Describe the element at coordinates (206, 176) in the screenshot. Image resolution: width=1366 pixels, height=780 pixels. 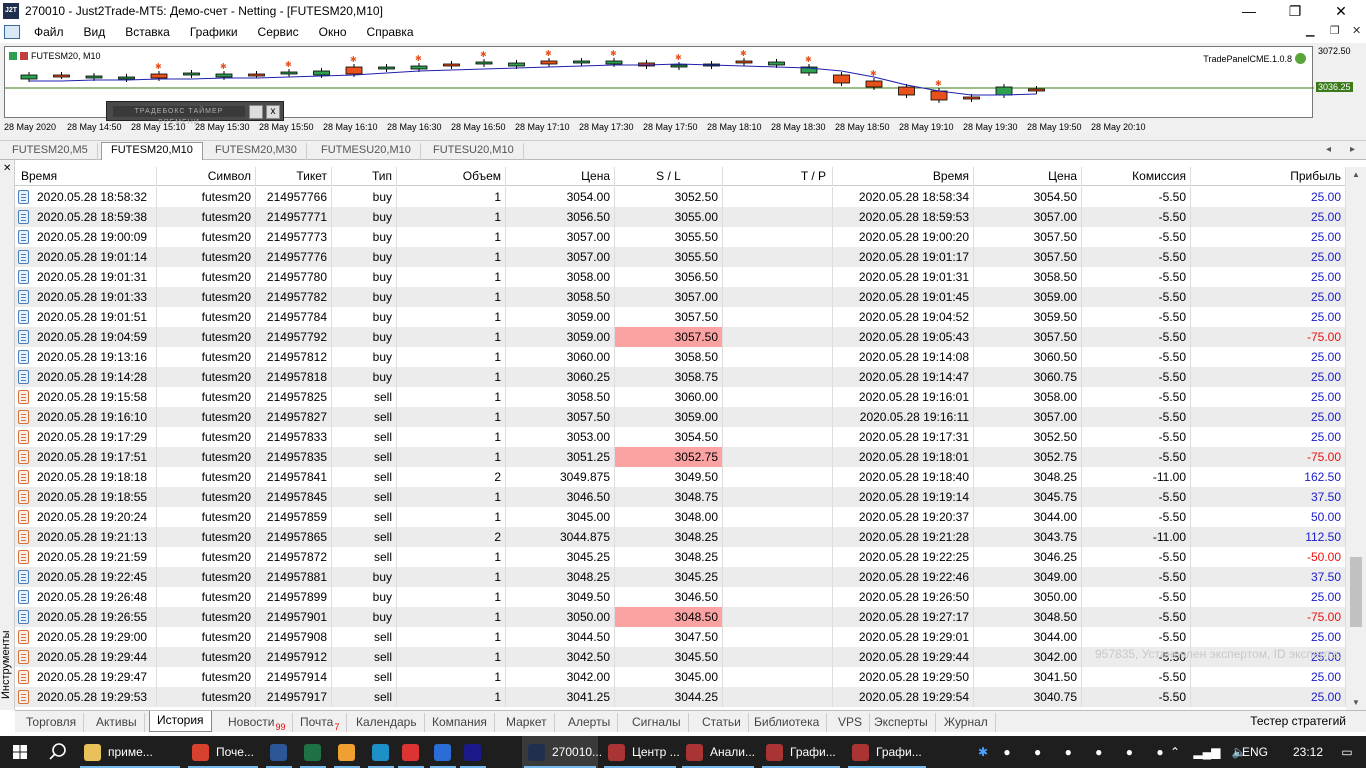
I see `column-header-symbol: Символ` at that location.